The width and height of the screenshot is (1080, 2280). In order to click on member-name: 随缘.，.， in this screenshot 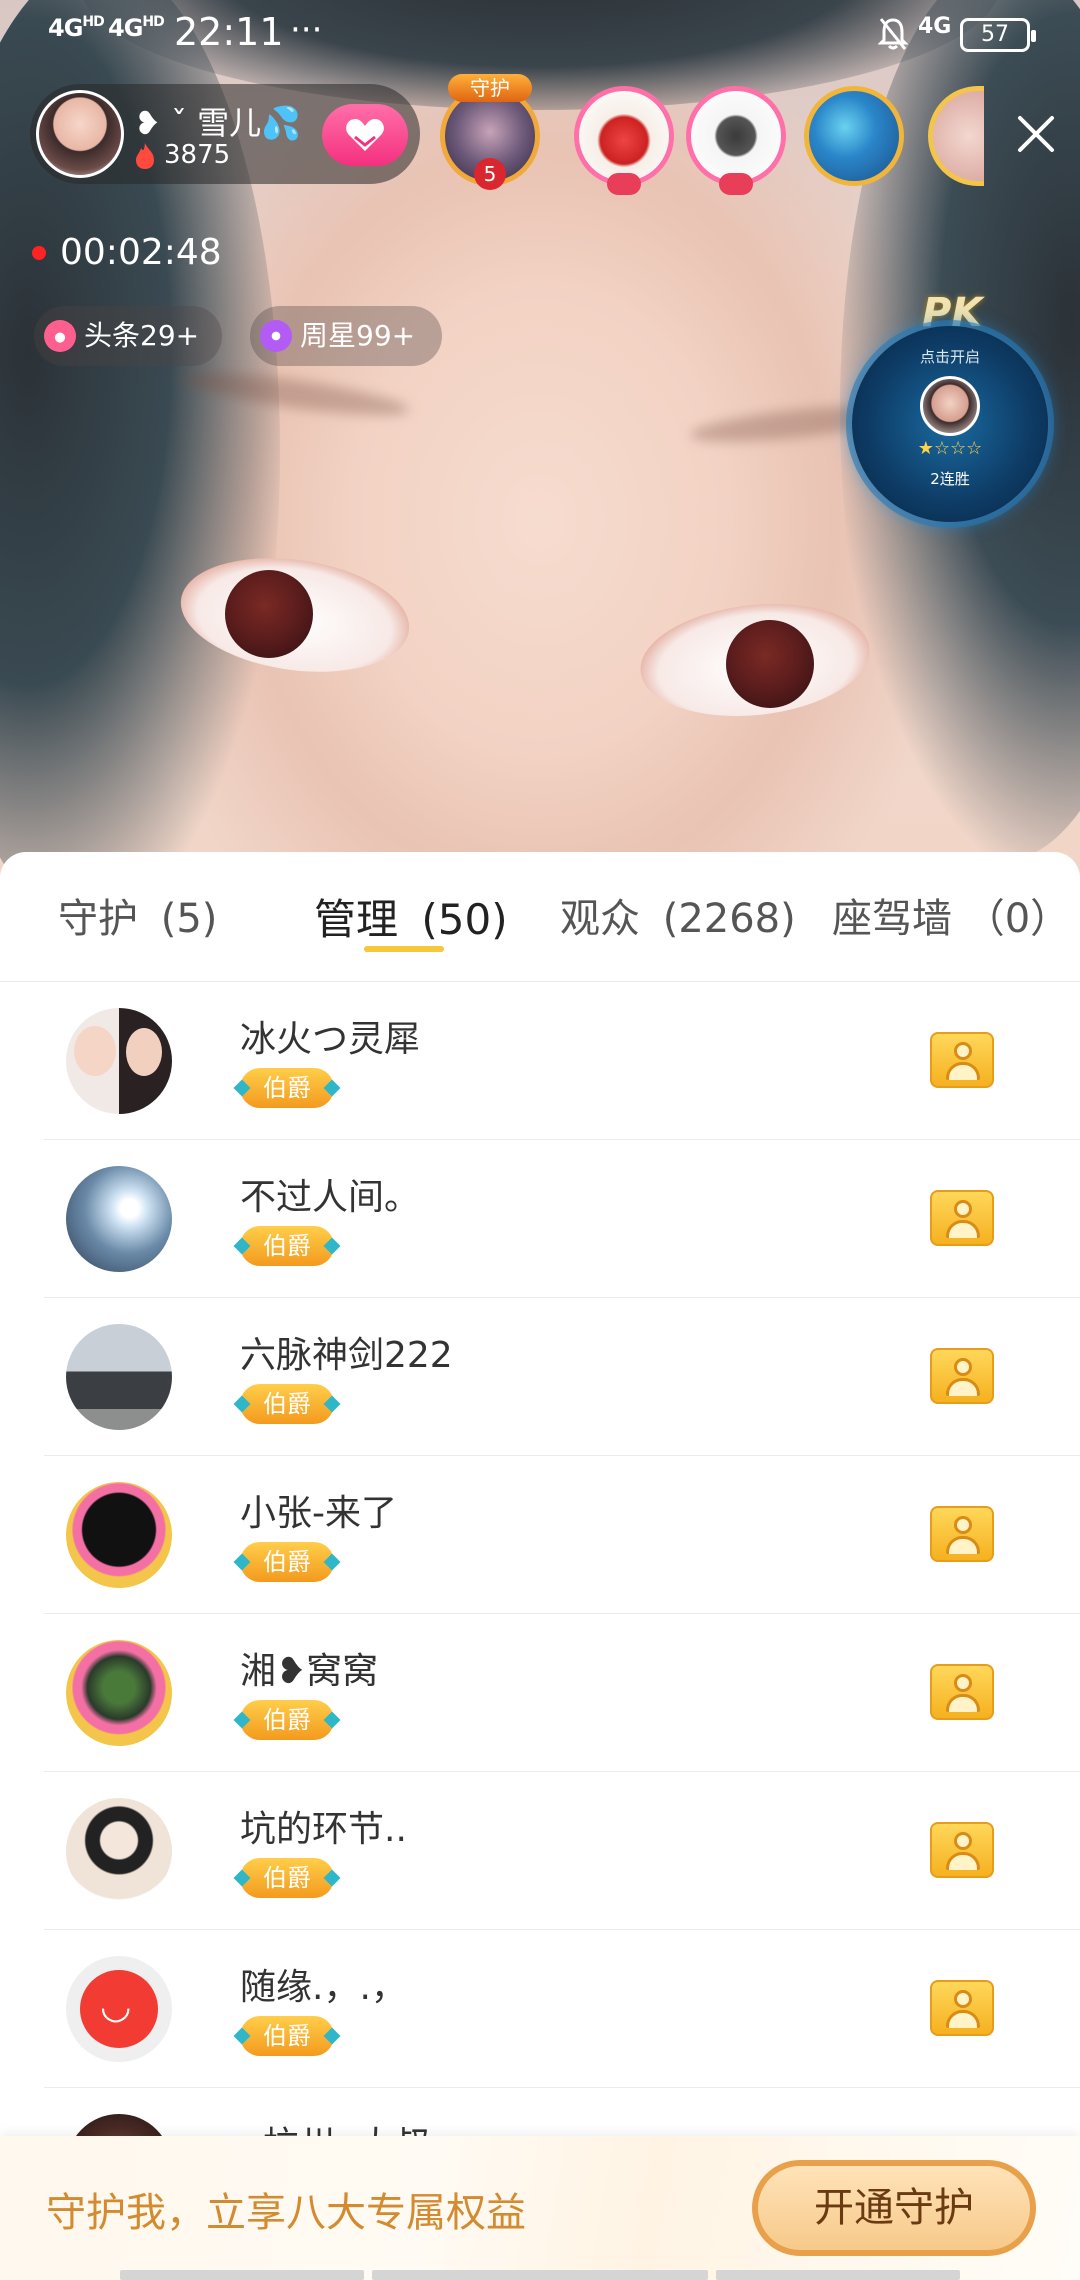, I will do `click(323, 1987)`.